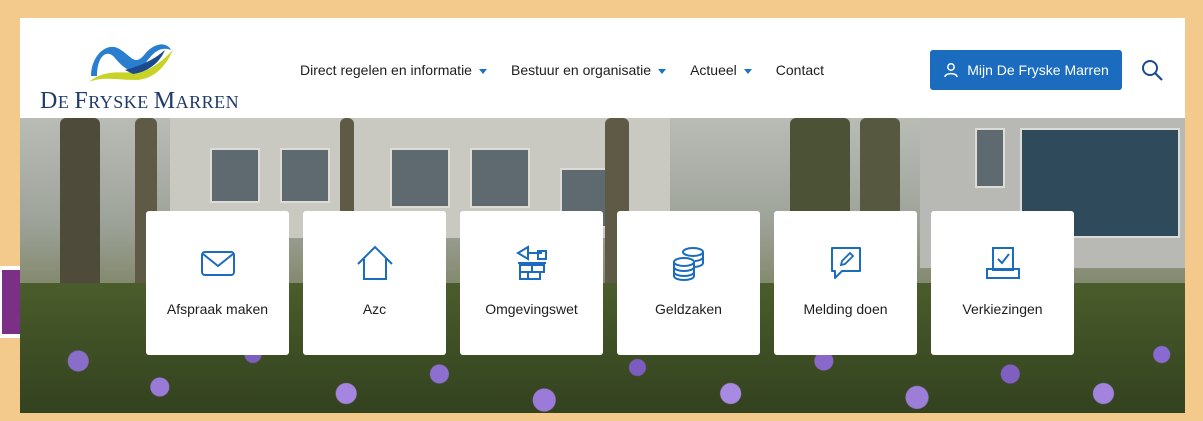  I want to click on tile-verkiezingen: Verkiezingen, so click(1002, 283).